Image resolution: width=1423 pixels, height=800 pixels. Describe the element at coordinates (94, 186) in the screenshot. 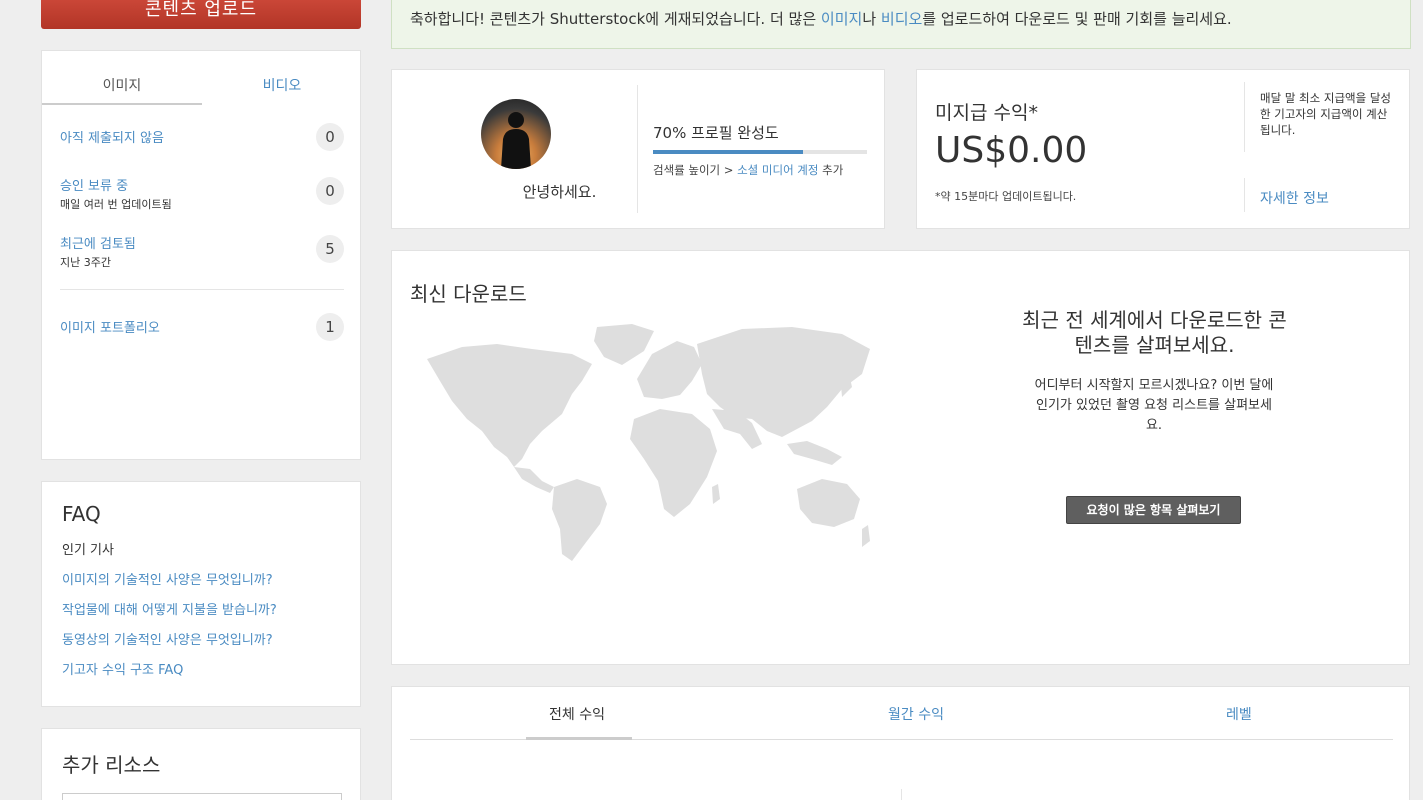

I see `status-item-title: 승인 보류 중` at that location.